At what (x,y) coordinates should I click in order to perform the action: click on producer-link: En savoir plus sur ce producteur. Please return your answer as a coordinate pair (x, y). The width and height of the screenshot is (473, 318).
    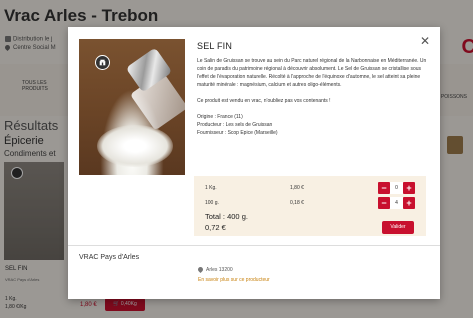
    Looking at the image, I should click on (234, 280).